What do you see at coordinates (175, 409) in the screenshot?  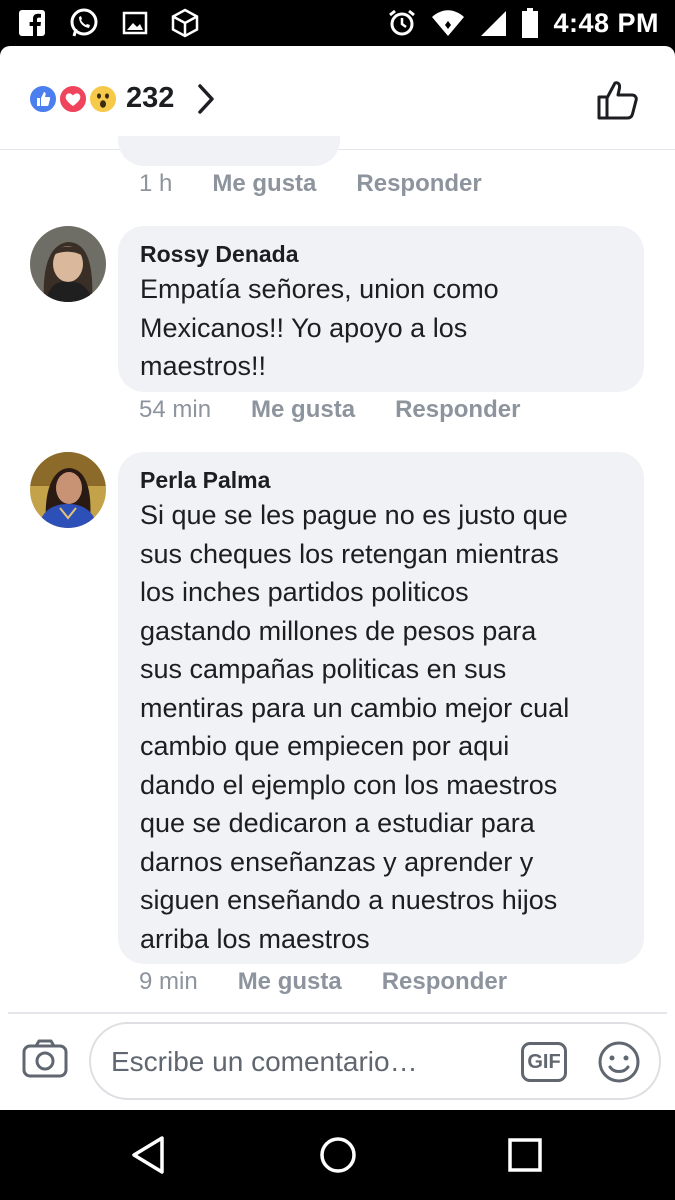 I see `comment-time: 54 min` at bounding box center [175, 409].